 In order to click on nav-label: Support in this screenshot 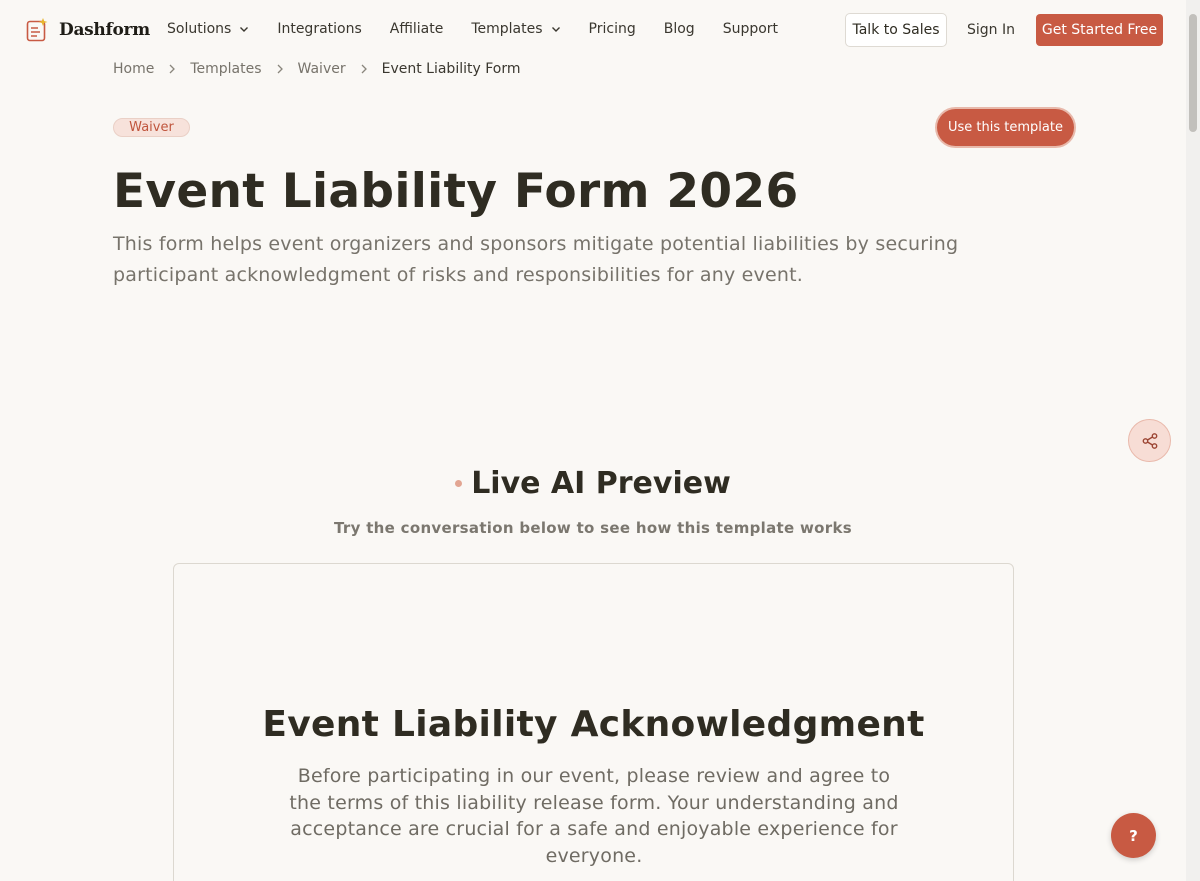, I will do `click(750, 29)`.